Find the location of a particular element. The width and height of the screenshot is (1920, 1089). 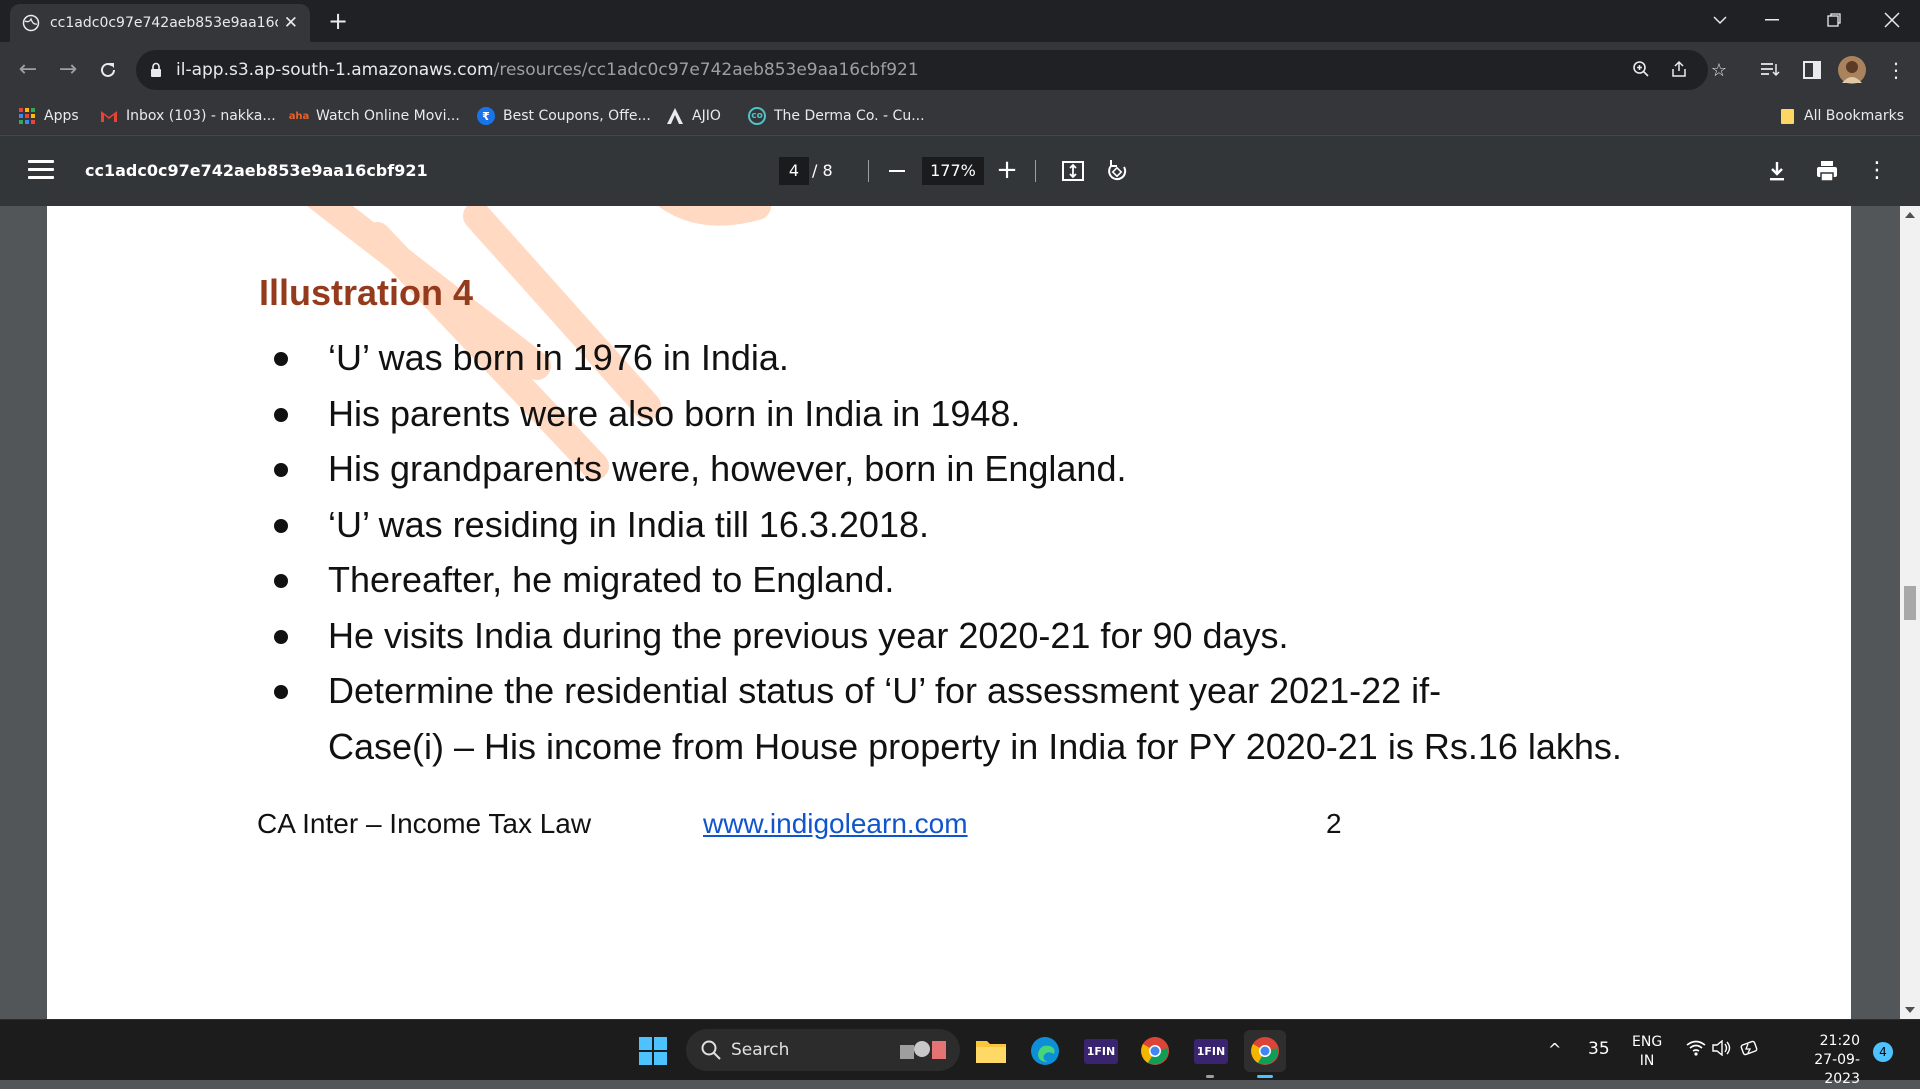

list-item: ‘U’ was born in 1976 in India. is located at coordinates (974, 358).